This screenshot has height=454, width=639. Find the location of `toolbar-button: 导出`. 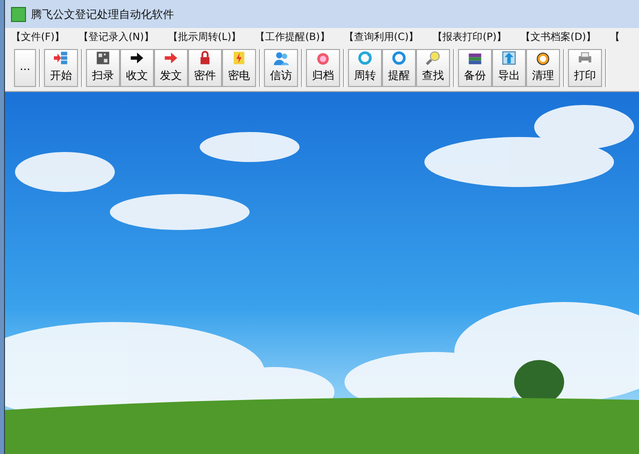

toolbar-button: 导出 is located at coordinates (509, 68).